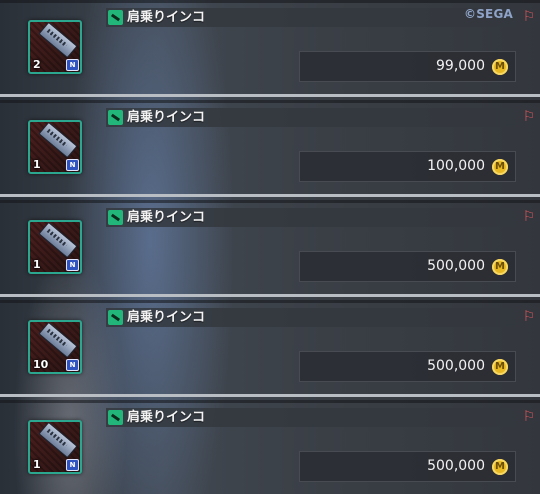 This screenshot has width=540, height=494. I want to click on item-thumbnail: 10 N, so click(55, 347).